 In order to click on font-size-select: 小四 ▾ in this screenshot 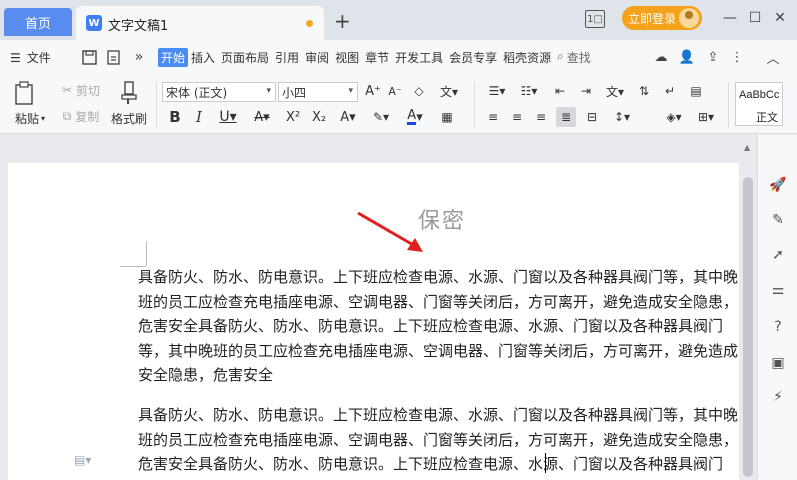, I will do `click(318, 92)`.